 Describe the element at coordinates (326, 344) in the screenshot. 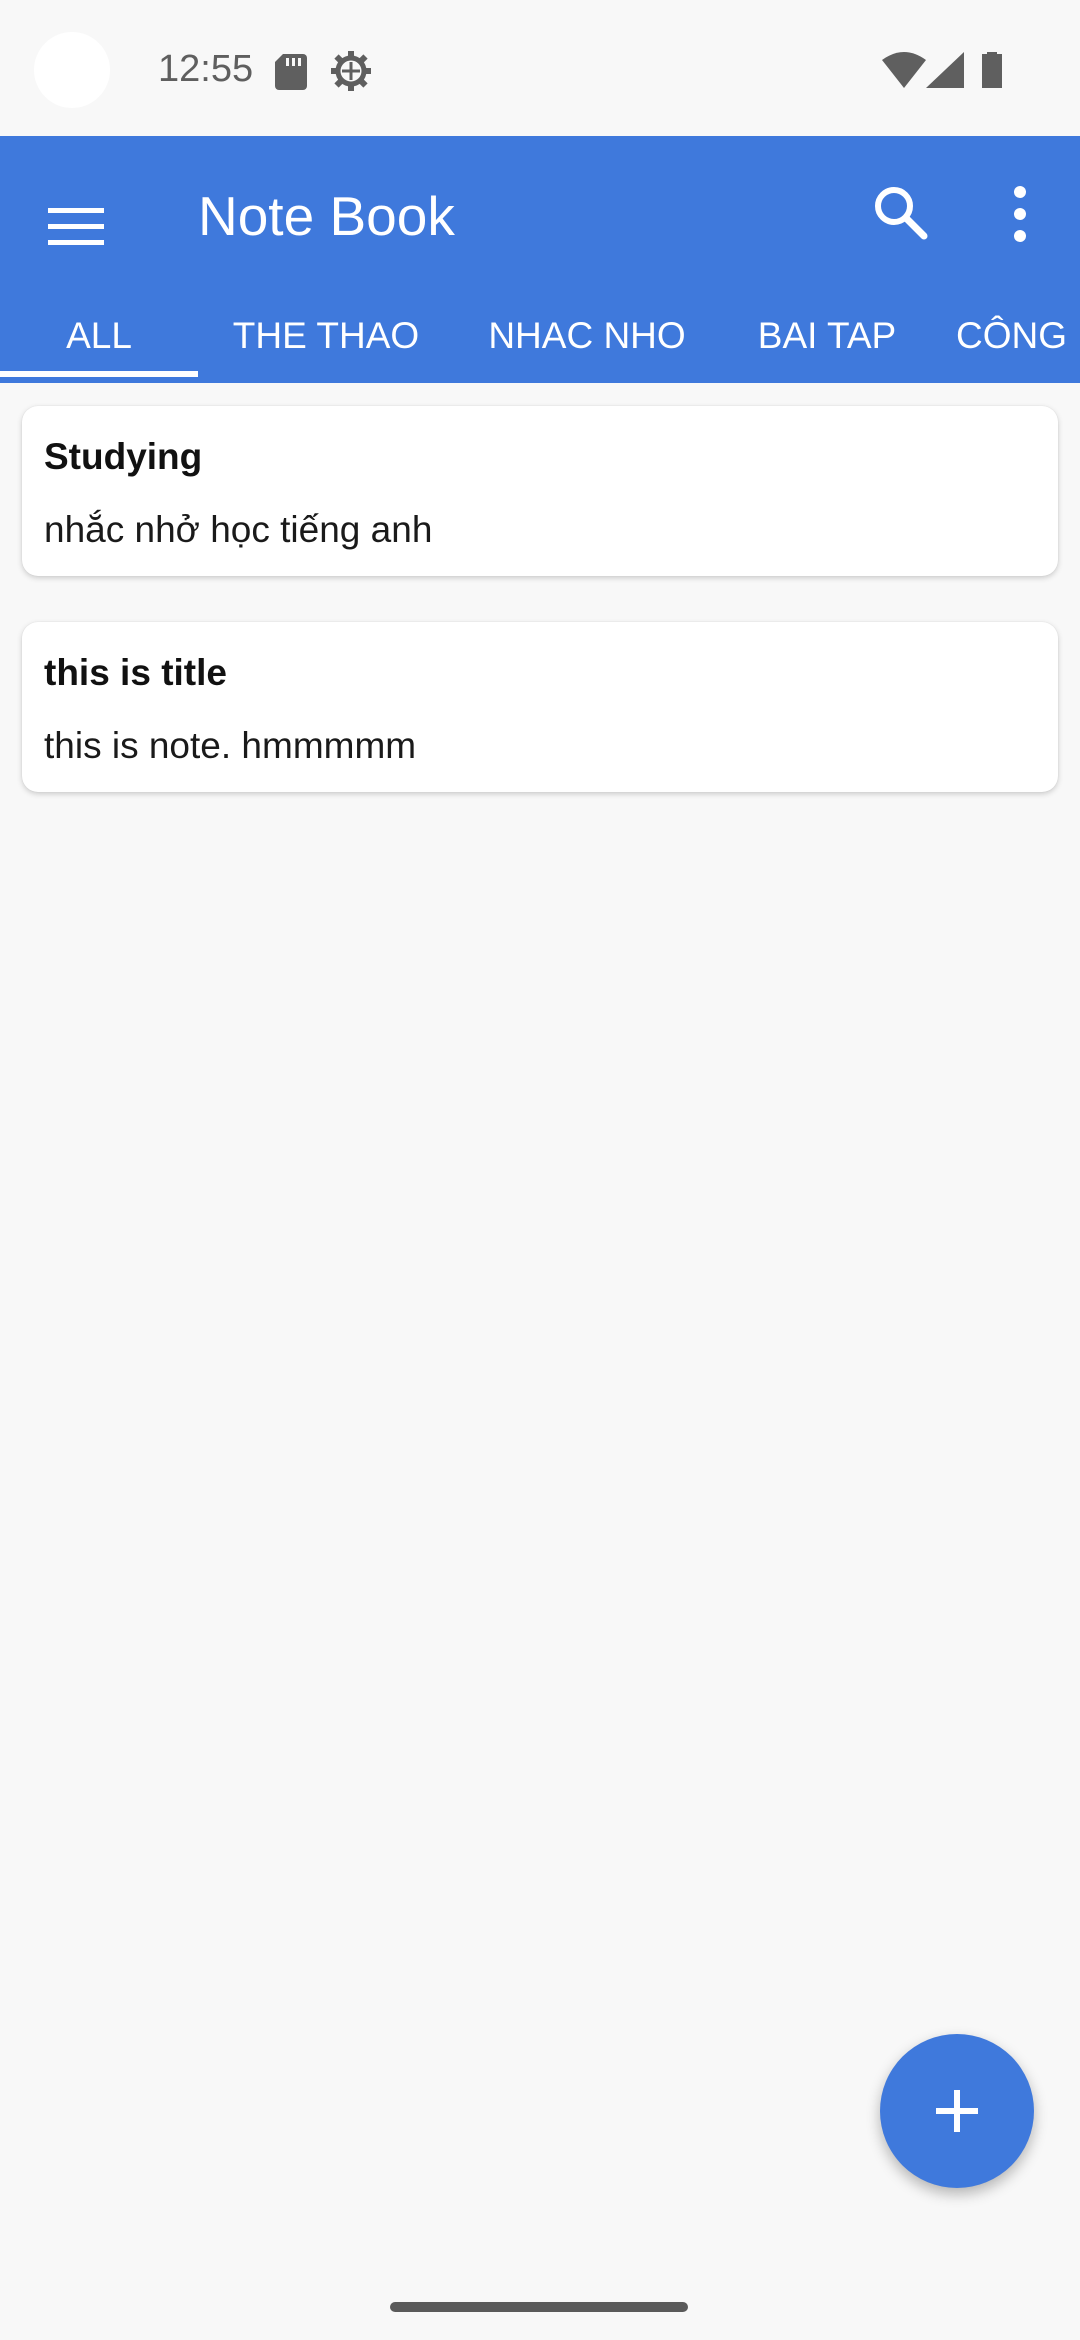

I see `tab-the-thao: THE THAO` at that location.